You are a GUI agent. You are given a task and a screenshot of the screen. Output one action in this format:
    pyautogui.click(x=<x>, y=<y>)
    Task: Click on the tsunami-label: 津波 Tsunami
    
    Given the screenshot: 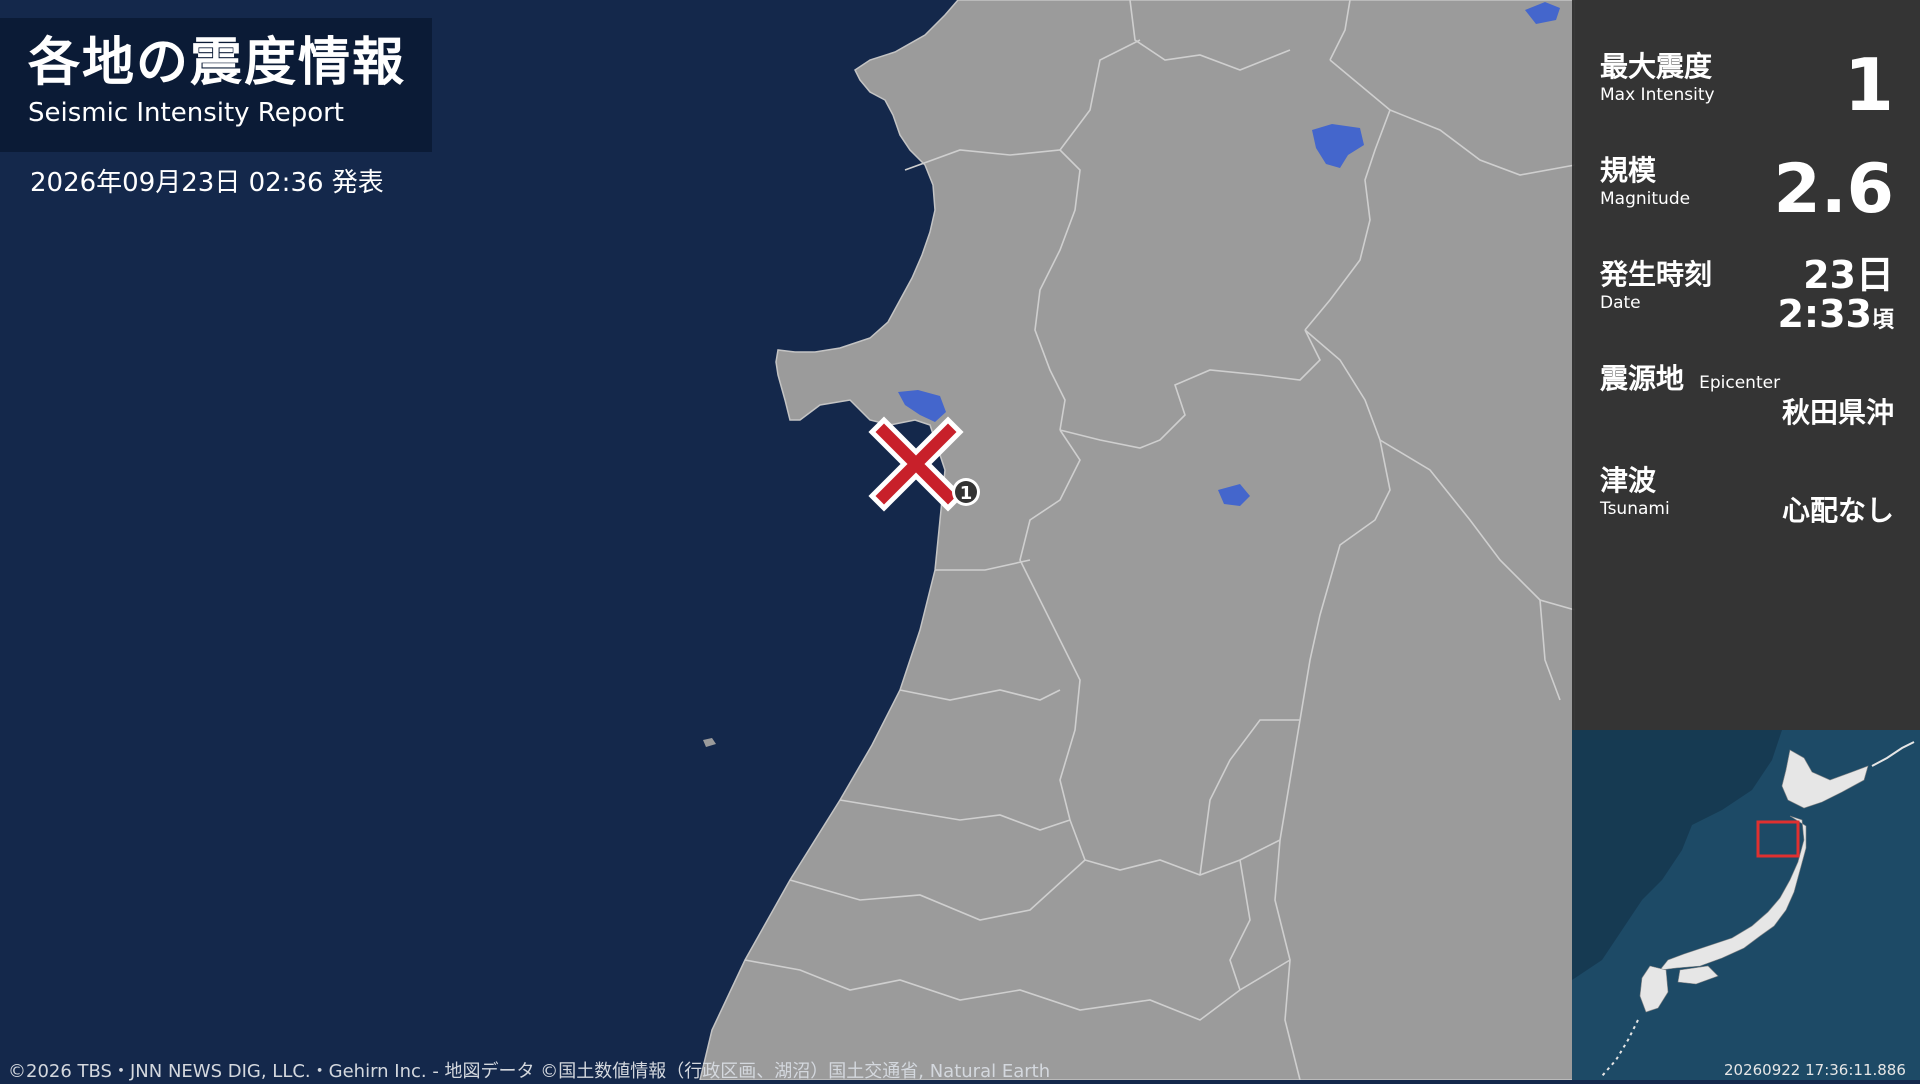 What is the action you would take?
    pyautogui.click(x=1635, y=492)
    